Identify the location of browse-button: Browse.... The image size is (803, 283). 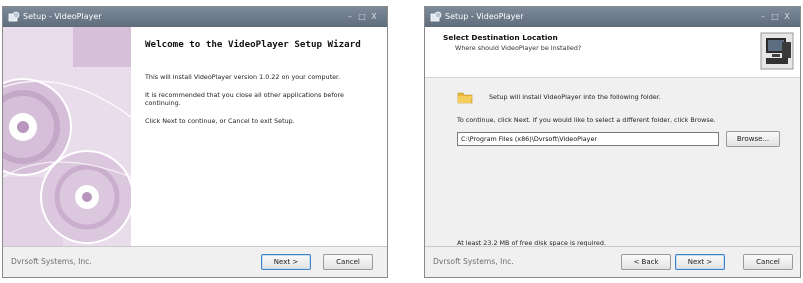
(753, 139).